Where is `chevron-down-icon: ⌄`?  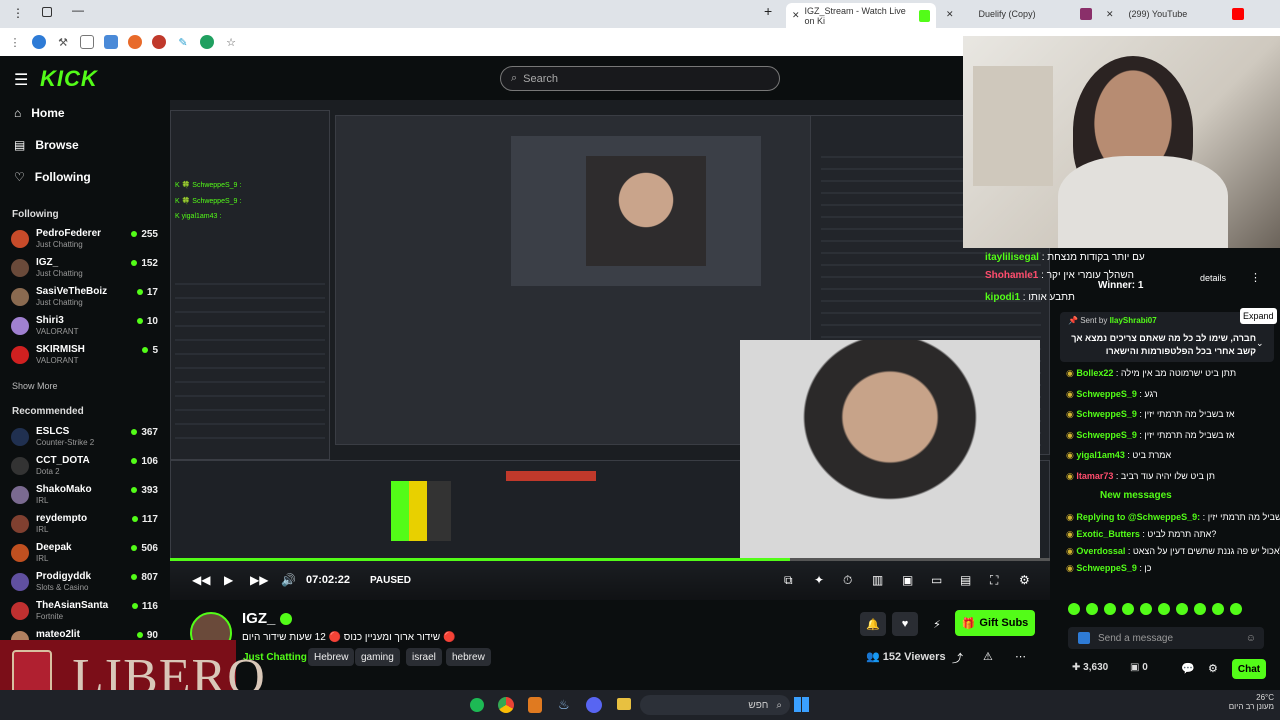 chevron-down-icon: ⌄ is located at coordinates (1260, 343).